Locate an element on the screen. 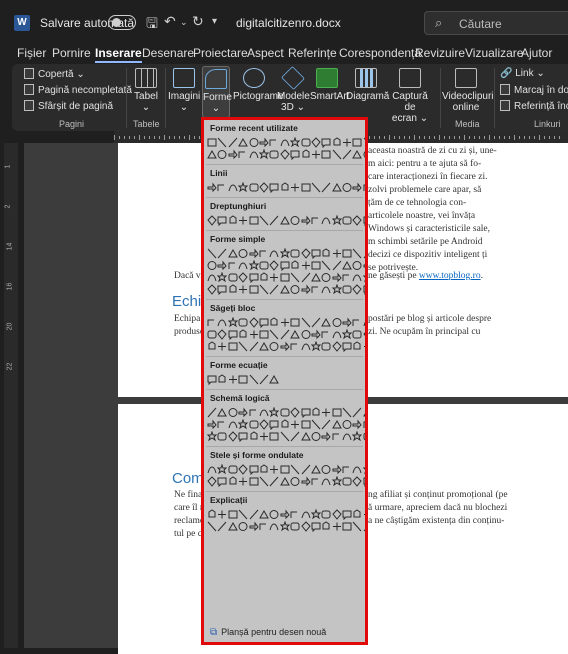  tab-view: Vizualizare is located at coordinates (494, 53).